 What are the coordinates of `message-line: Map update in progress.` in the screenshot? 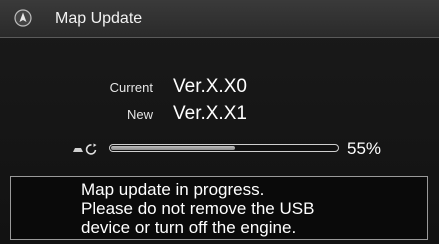 It's located at (173, 189).